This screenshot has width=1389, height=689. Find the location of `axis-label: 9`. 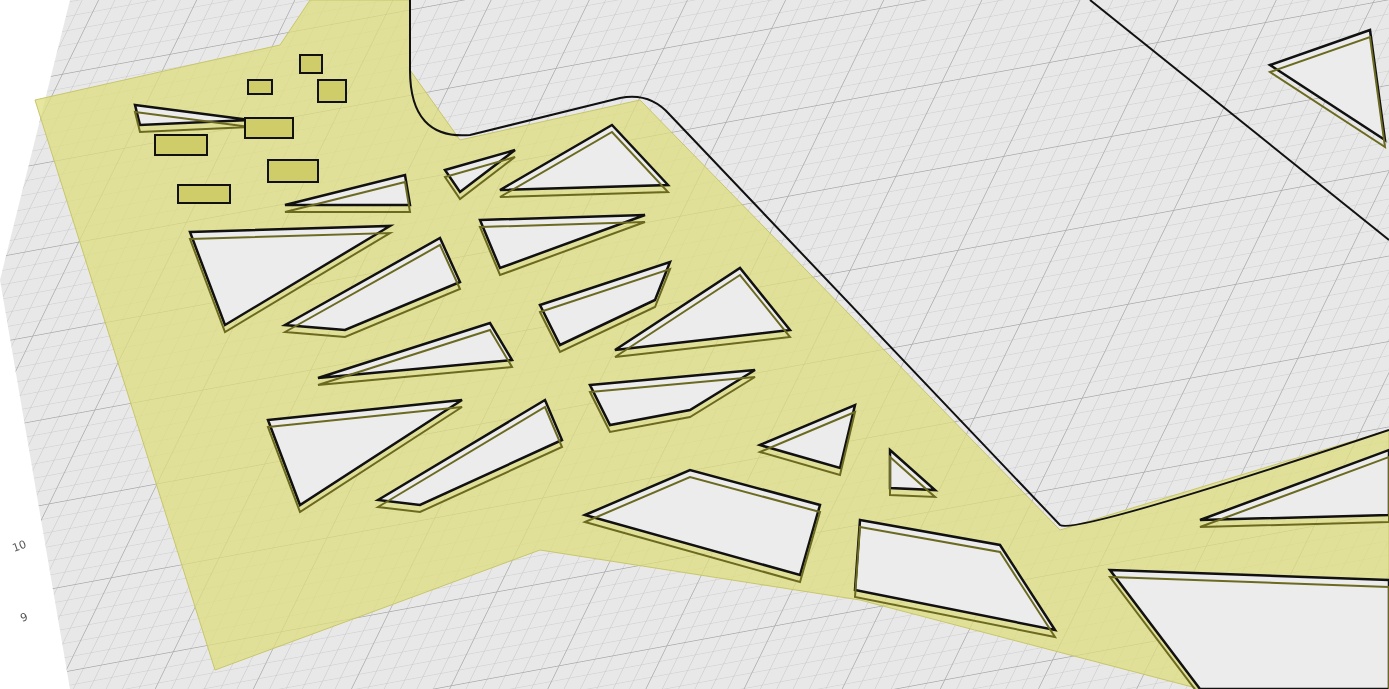

axis-label: 9 is located at coordinates (24, 617).